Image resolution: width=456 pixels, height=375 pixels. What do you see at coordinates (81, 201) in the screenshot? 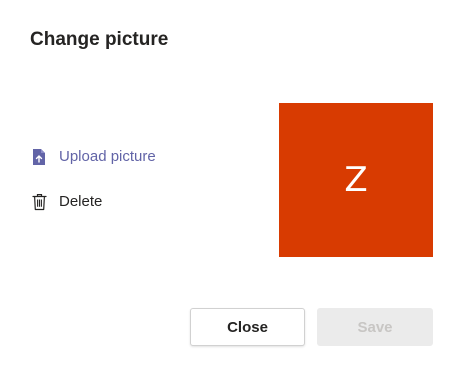
I see `delete-label: Delete` at bounding box center [81, 201].